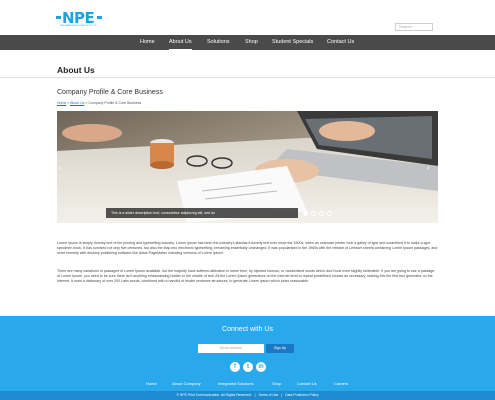 Image resolution: width=495 pixels, height=400 pixels. I want to click on chevron-right-icon: ›, so click(428, 167).